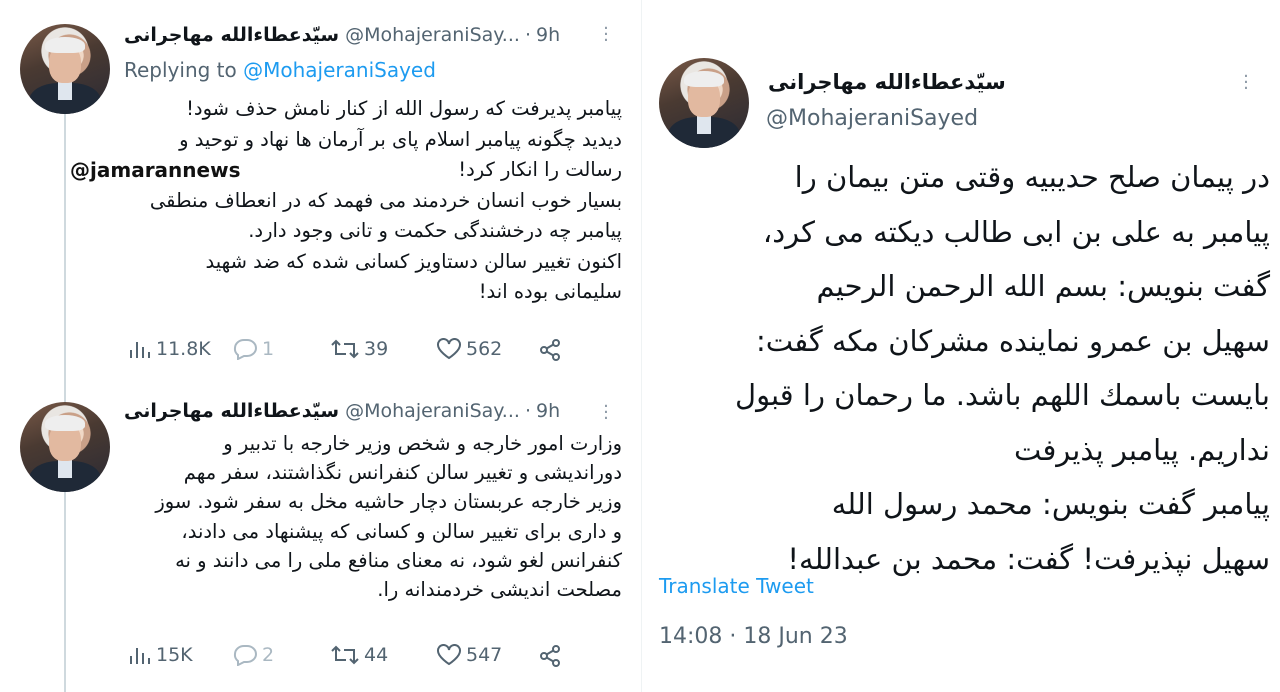 Image resolution: width=1280 pixels, height=692 pixels. I want to click on like-count: 562, so click(484, 349).